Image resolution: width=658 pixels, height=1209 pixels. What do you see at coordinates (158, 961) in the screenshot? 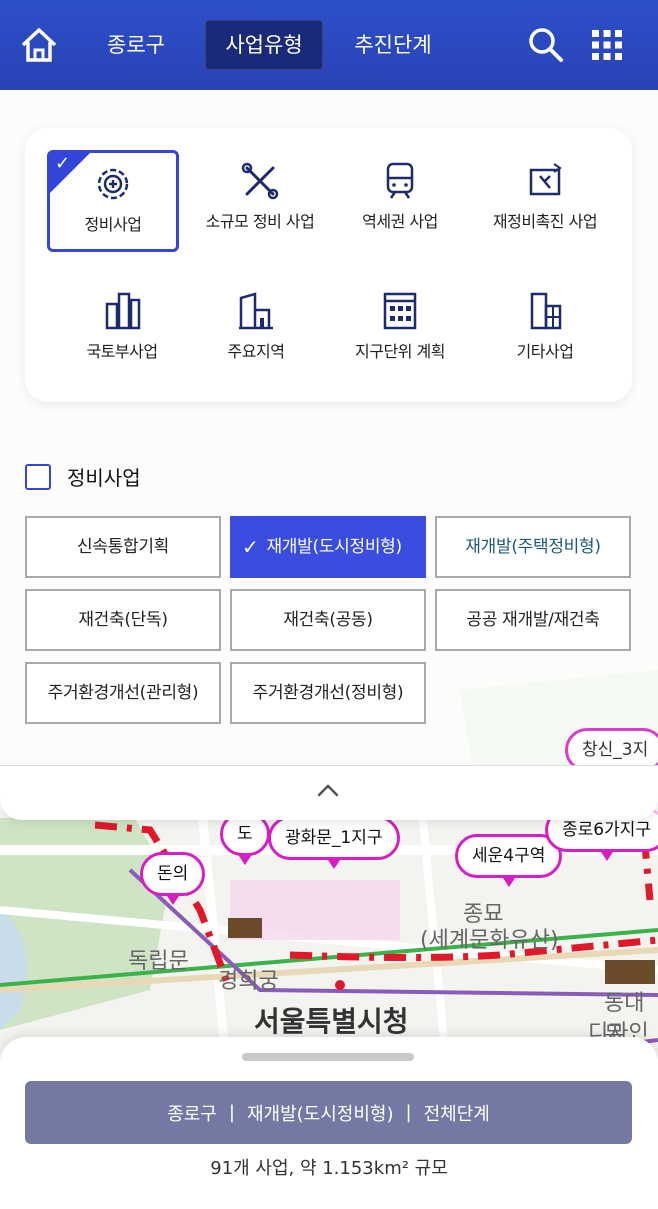
I see `map-label-dongnimmun: 독립문` at bounding box center [158, 961].